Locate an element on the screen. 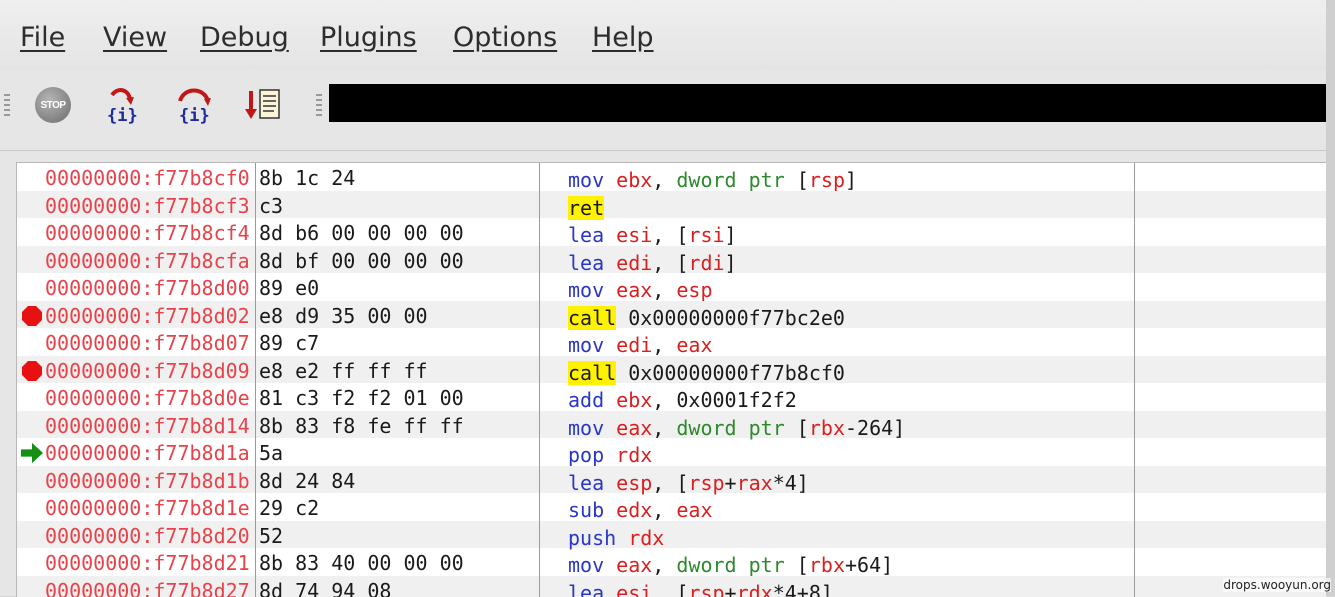 The height and width of the screenshot is (597, 1335). disassembly-row: 00000000:f77b8d1e29 c2sub edx, eax is located at coordinates (672, 507).